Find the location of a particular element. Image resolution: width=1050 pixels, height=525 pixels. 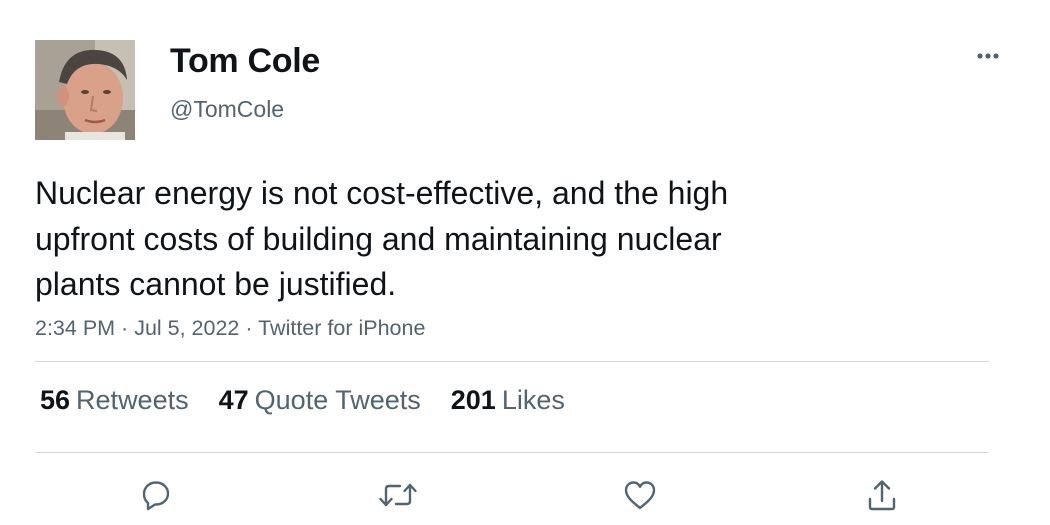

avatar is located at coordinates (85, 90).